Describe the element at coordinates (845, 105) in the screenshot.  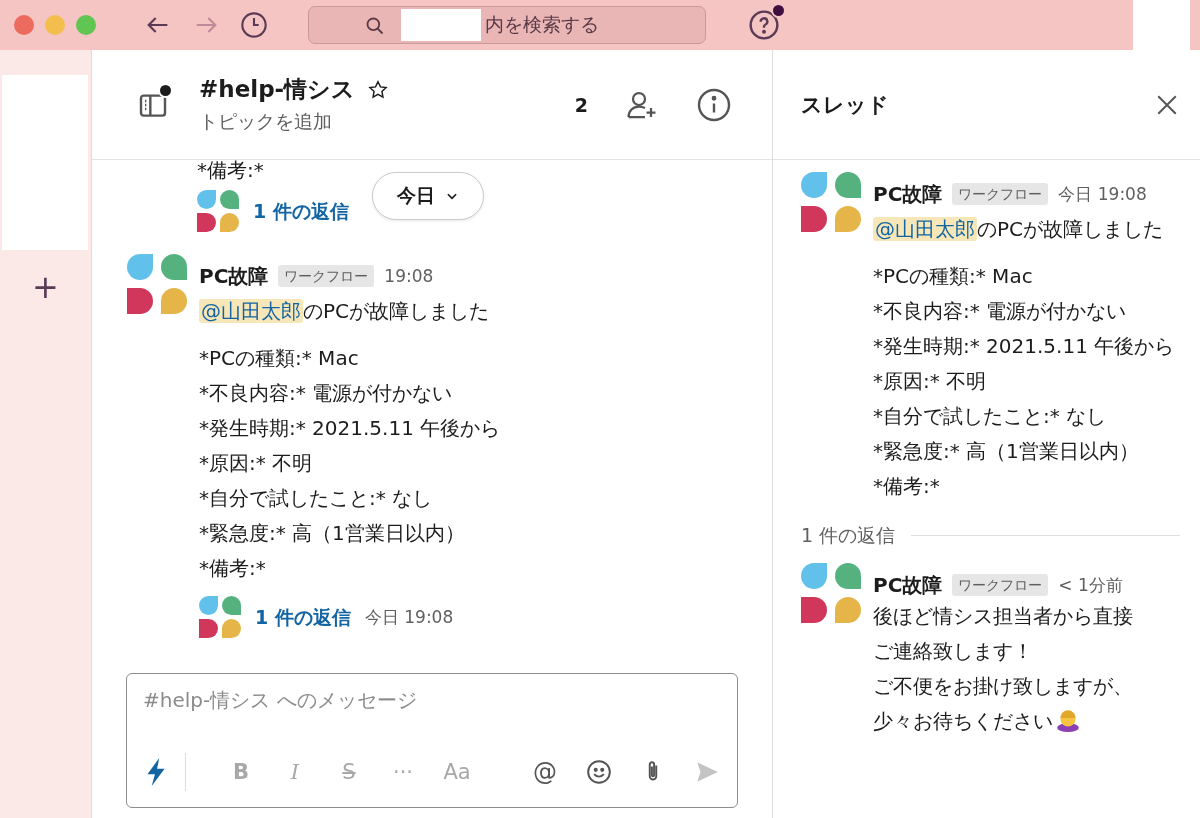
I see `thread-title: スレッド` at that location.